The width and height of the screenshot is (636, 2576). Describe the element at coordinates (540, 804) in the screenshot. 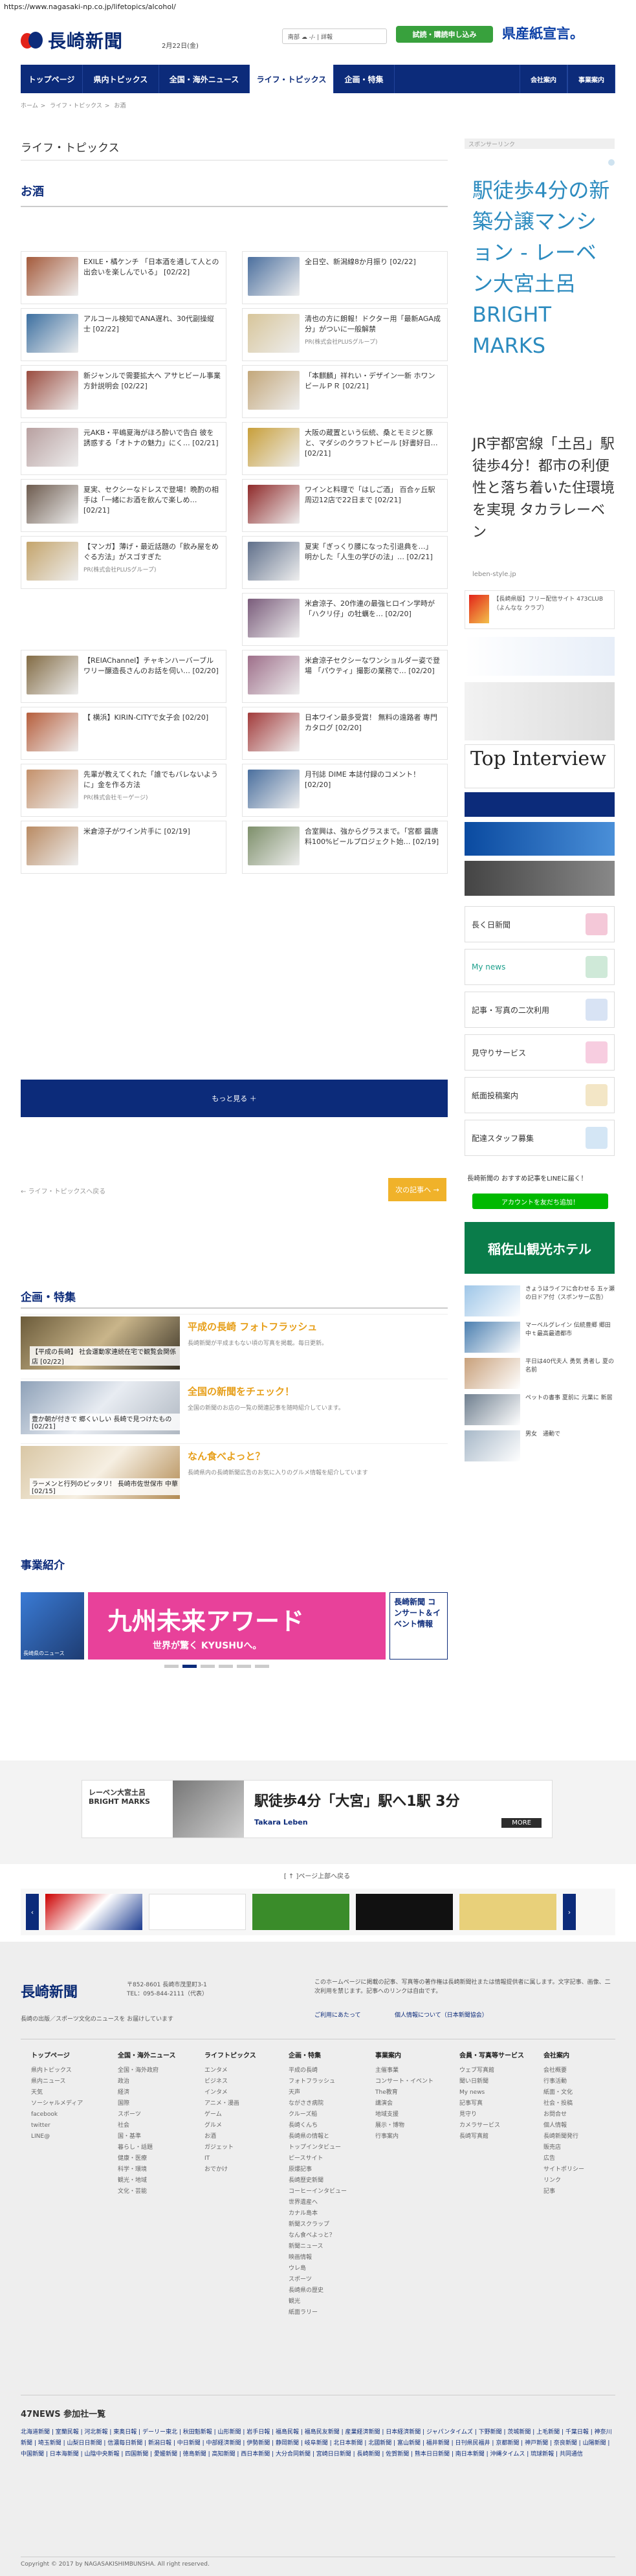

I see `kyushu-banner` at that location.